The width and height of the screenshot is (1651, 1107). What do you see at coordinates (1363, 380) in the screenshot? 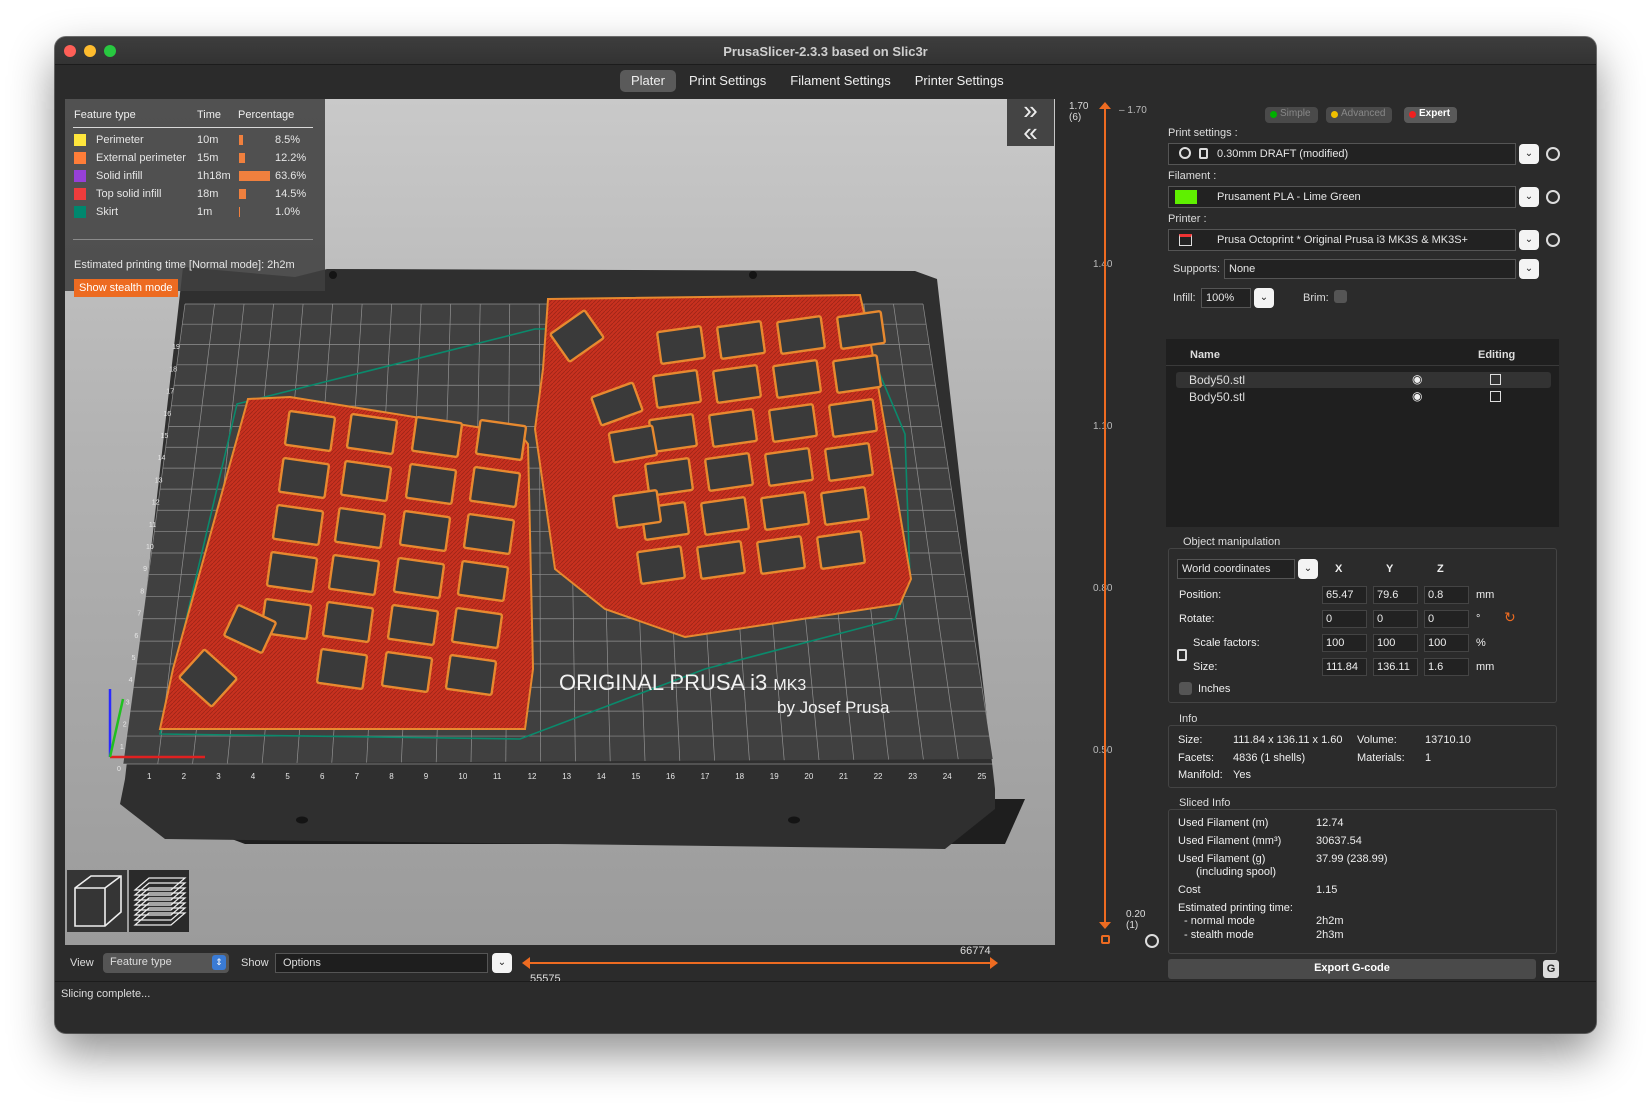
I see `list-item-selected: Body50.stl ◉` at bounding box center [1363, 380].